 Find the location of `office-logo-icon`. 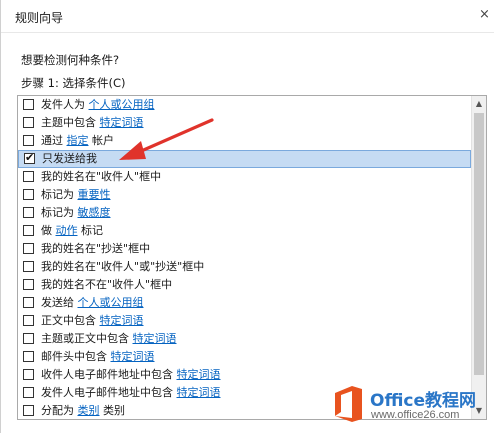

office-logo-icon is located at coordinates (348, 404).